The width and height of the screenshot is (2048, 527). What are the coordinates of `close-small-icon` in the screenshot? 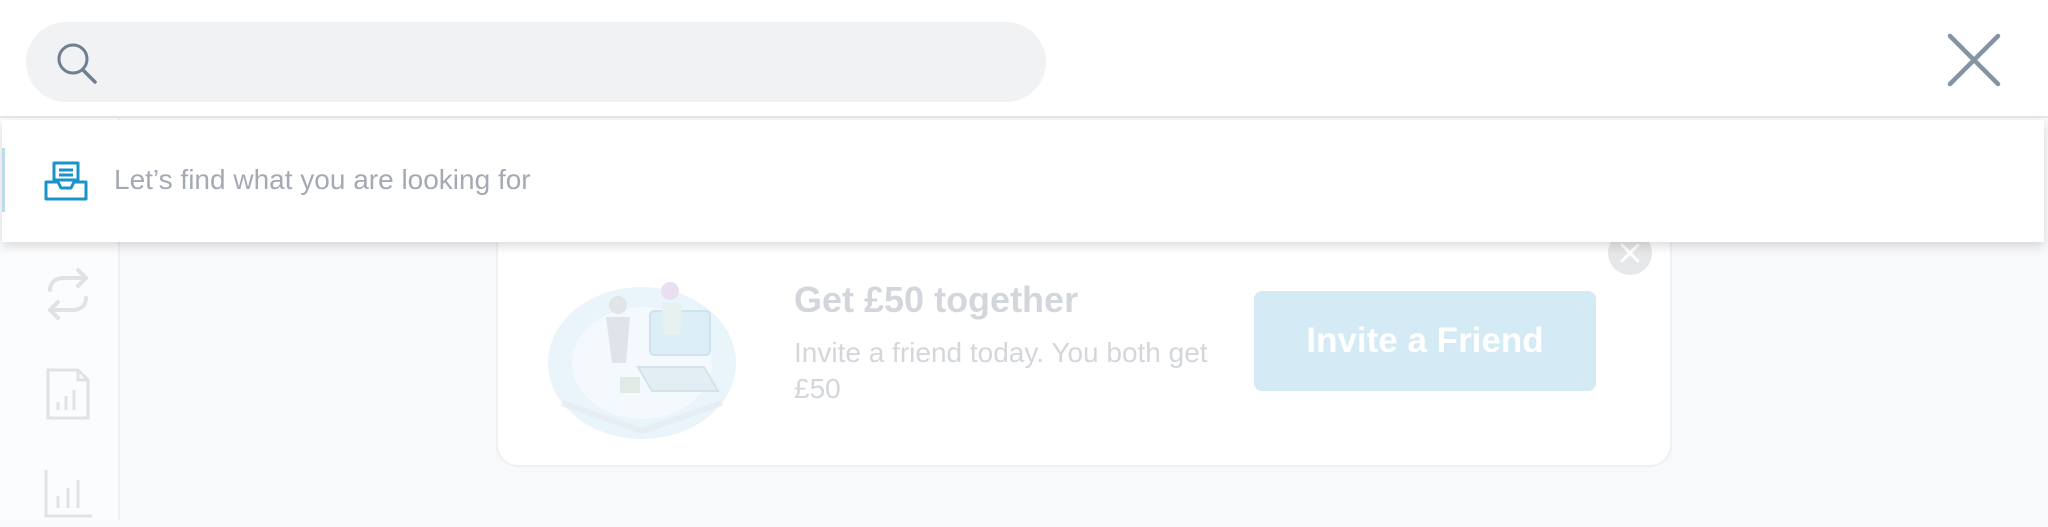 It's located at (1630, 253).